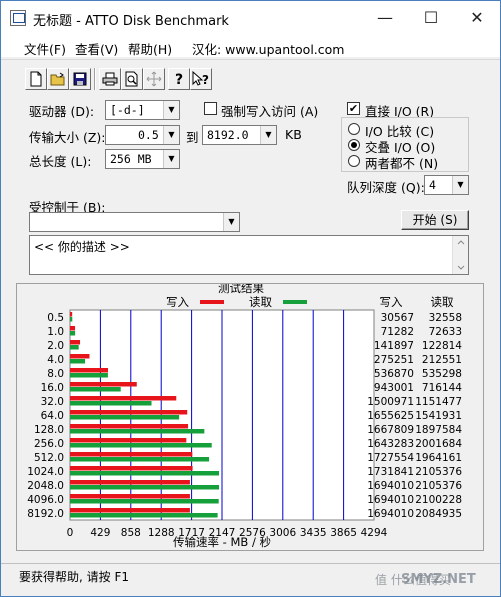 The height and width of the screenshot is (597, 501). What do you see at coordinates (394, 360) in the screenshot?
I see `write-value: 275251` at bounding box center [394, 360].